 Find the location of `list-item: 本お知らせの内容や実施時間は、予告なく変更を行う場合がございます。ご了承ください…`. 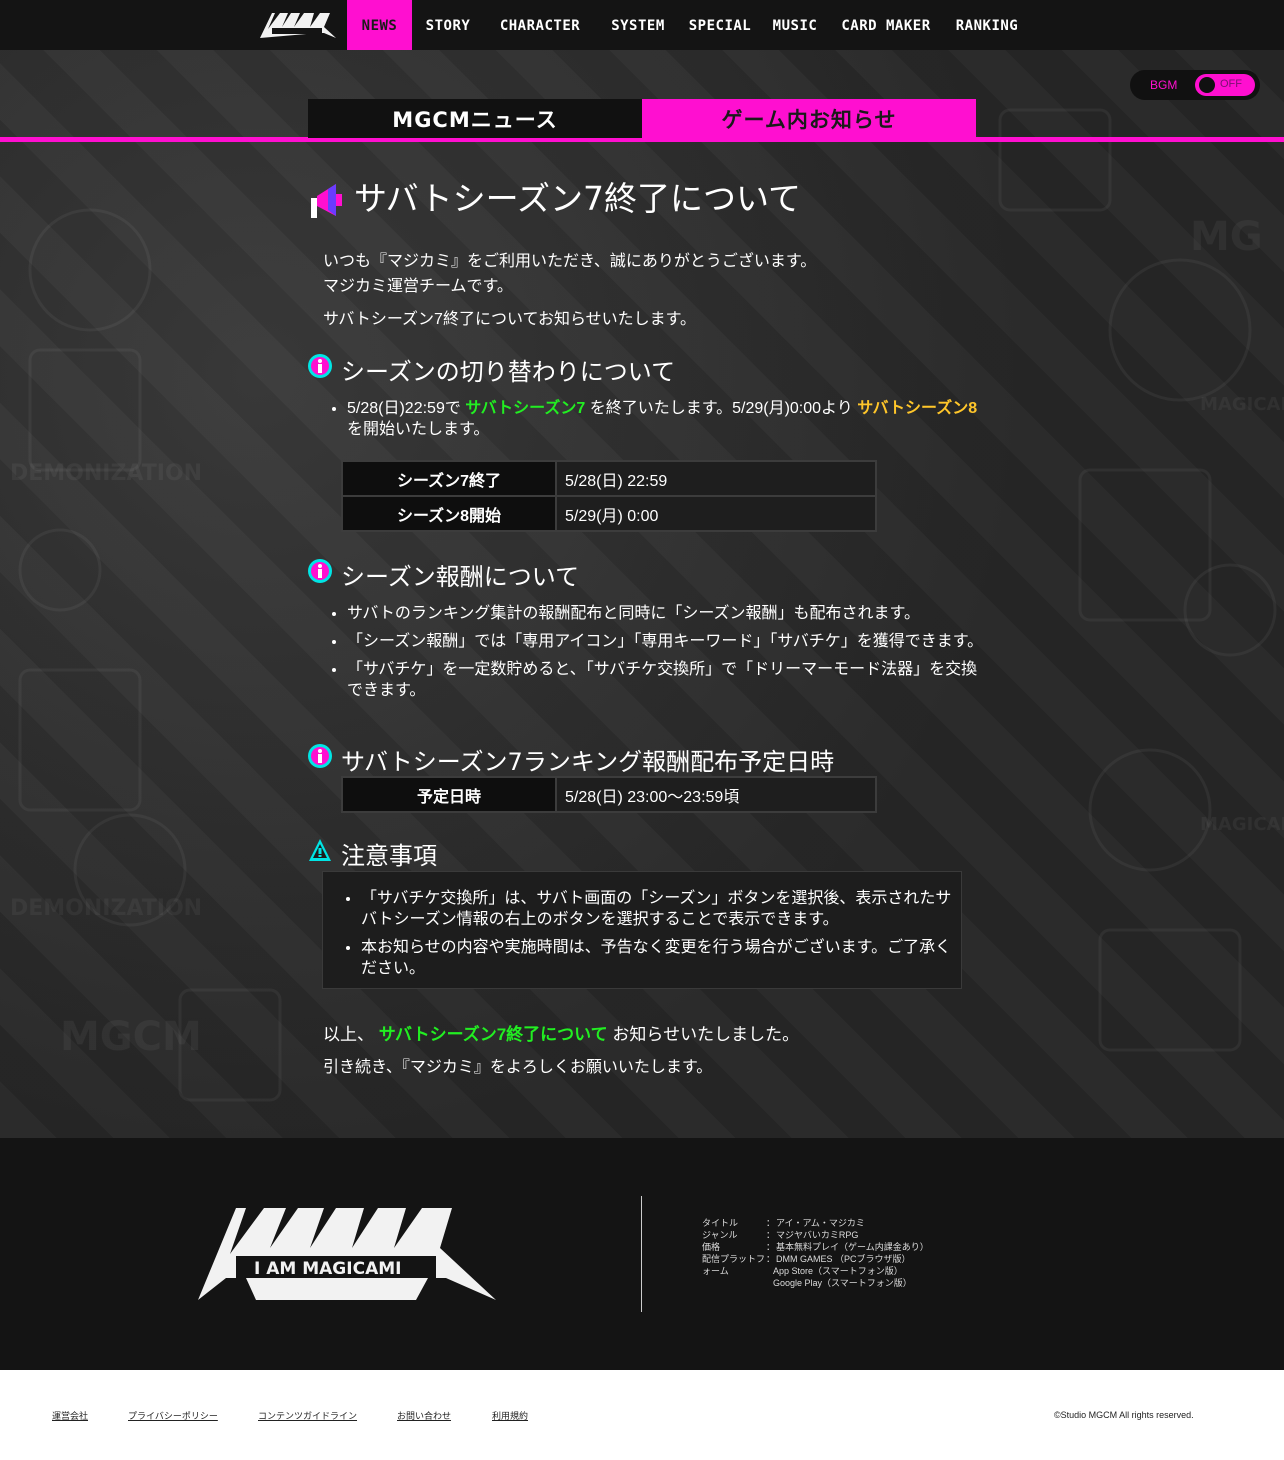

list-item: 本お知らせの内容や実施時間は、予告なく変更を行う場合がございます。ご了承ください… is located at coordinates (663, 958).